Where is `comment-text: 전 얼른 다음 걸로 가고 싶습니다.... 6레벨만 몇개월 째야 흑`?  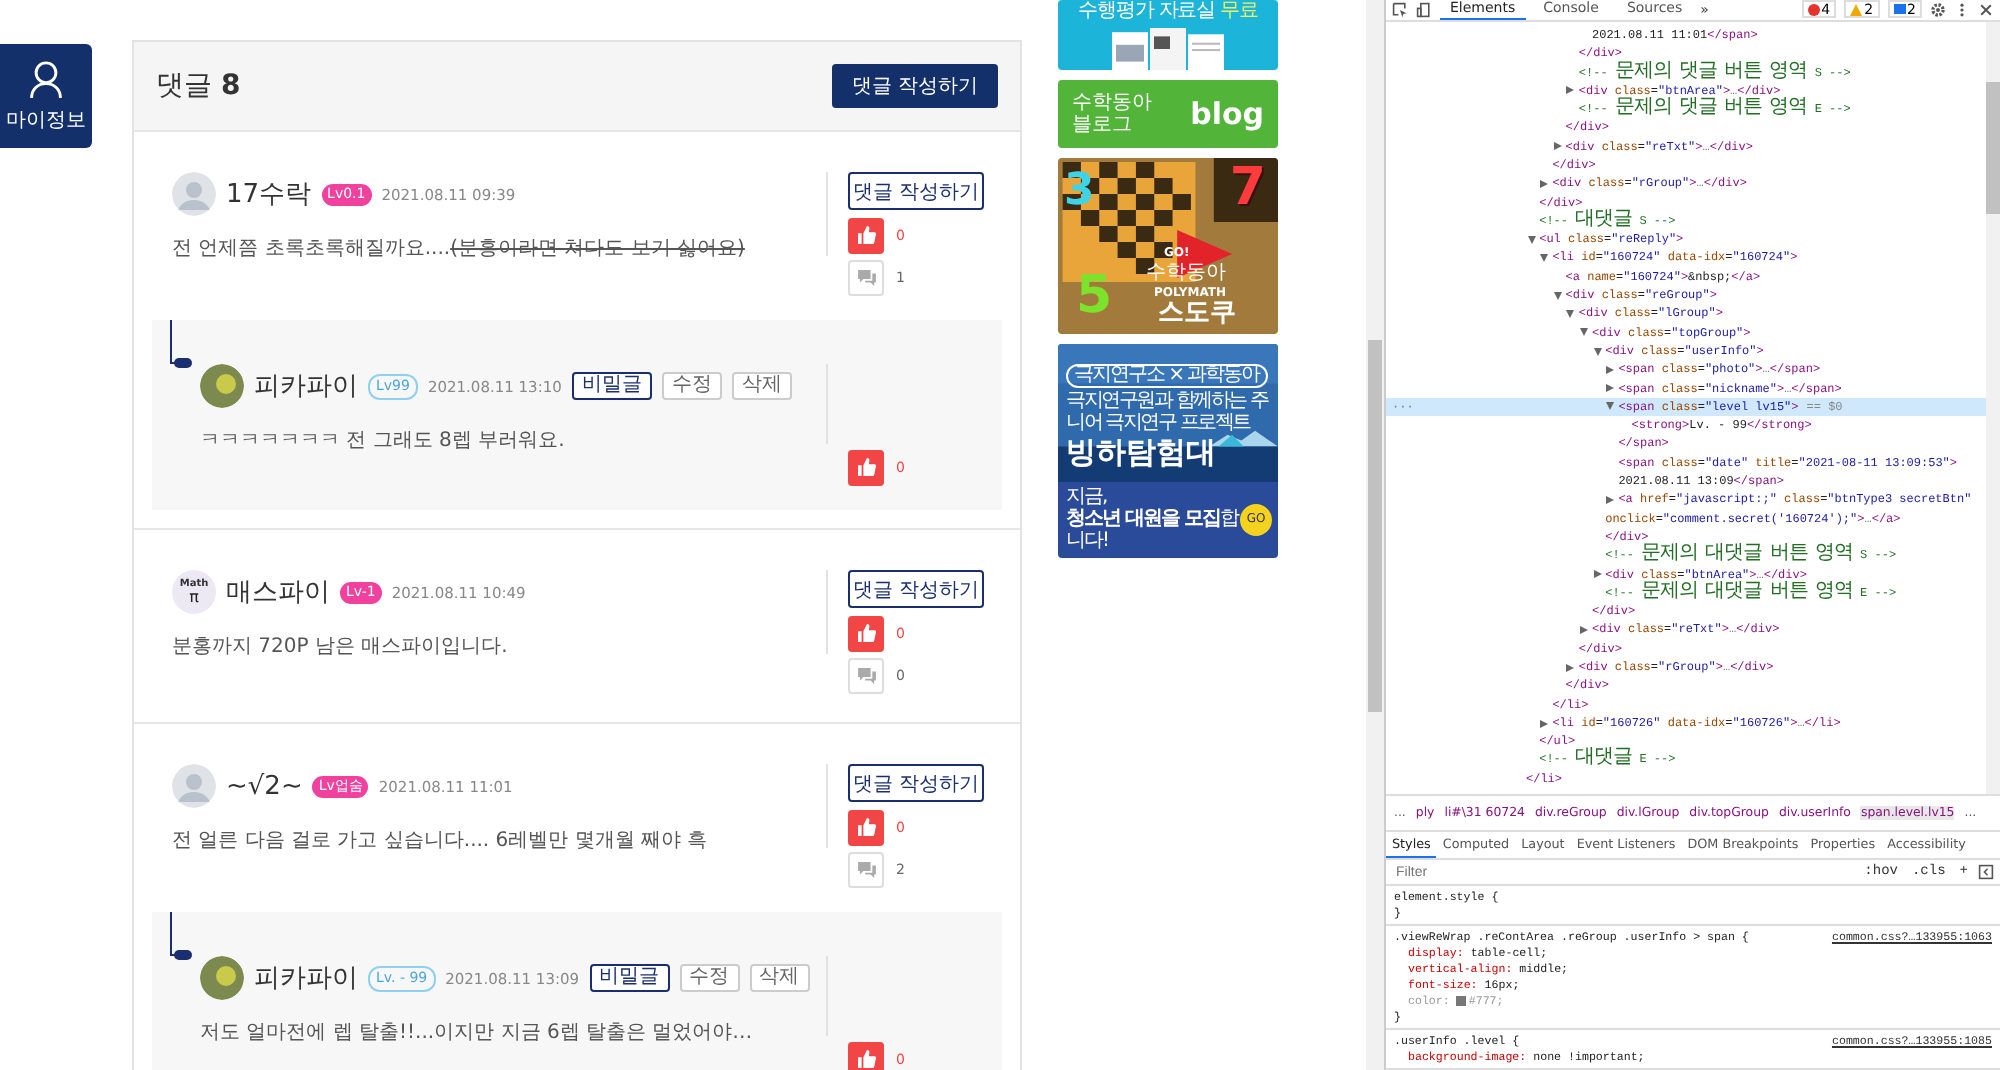 comment-text: 전 얼른 다음 걸로 가고 싶습니다.... 6레벨만 몇개월 째야 흑 is located at coordinates (441, 841).